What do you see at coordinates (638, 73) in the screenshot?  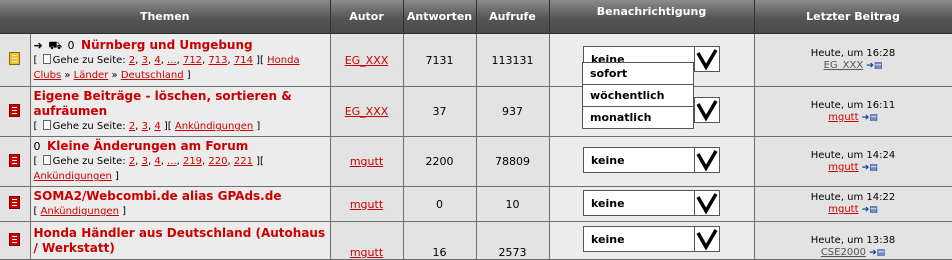 I see `dropdown-option-sofort: sofort` at bounding box center [638, 73].